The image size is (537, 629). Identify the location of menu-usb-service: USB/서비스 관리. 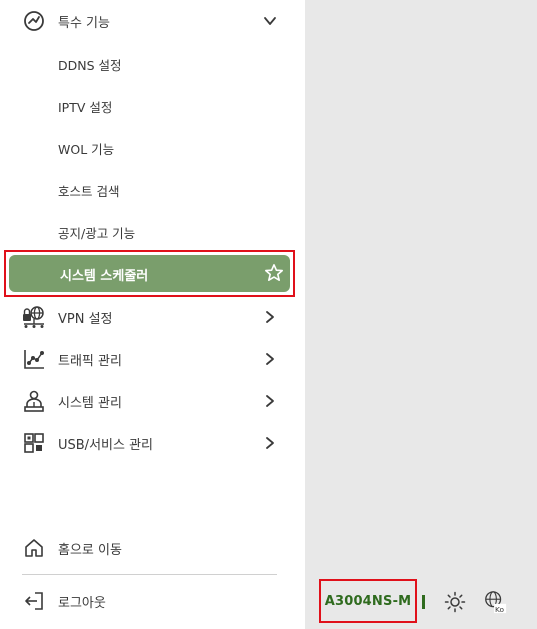
(152, 443).